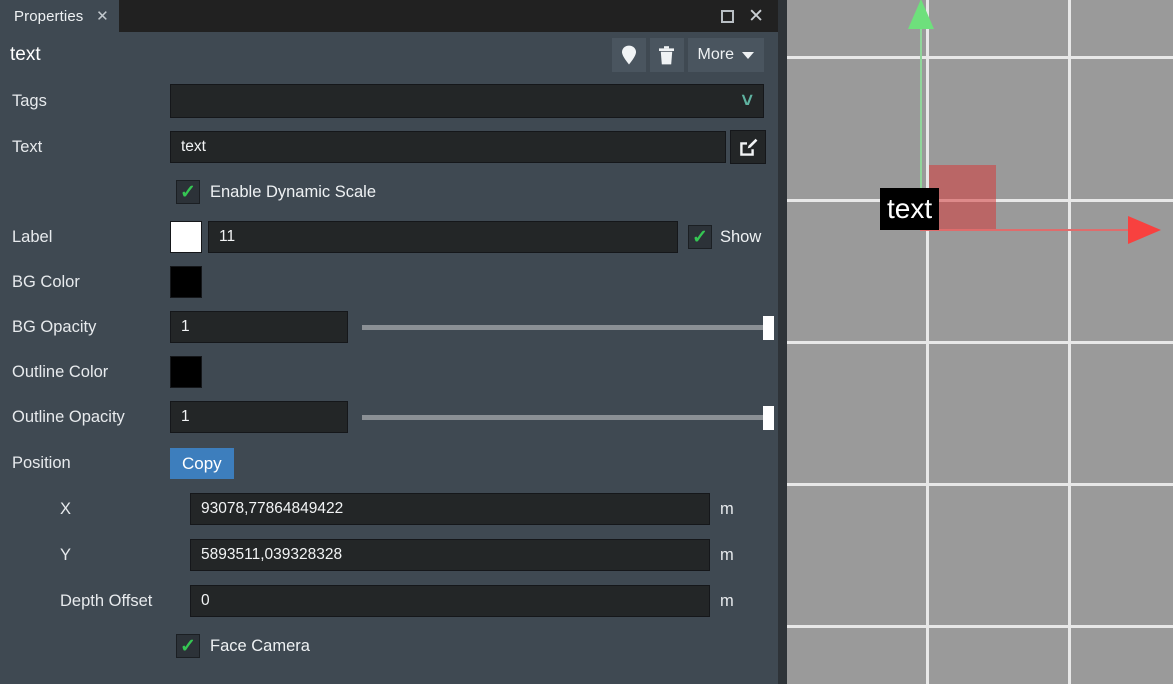 The height and width of the screenshot is (684, 1173). I want to click on more-button-label: More, so click(715, 54).